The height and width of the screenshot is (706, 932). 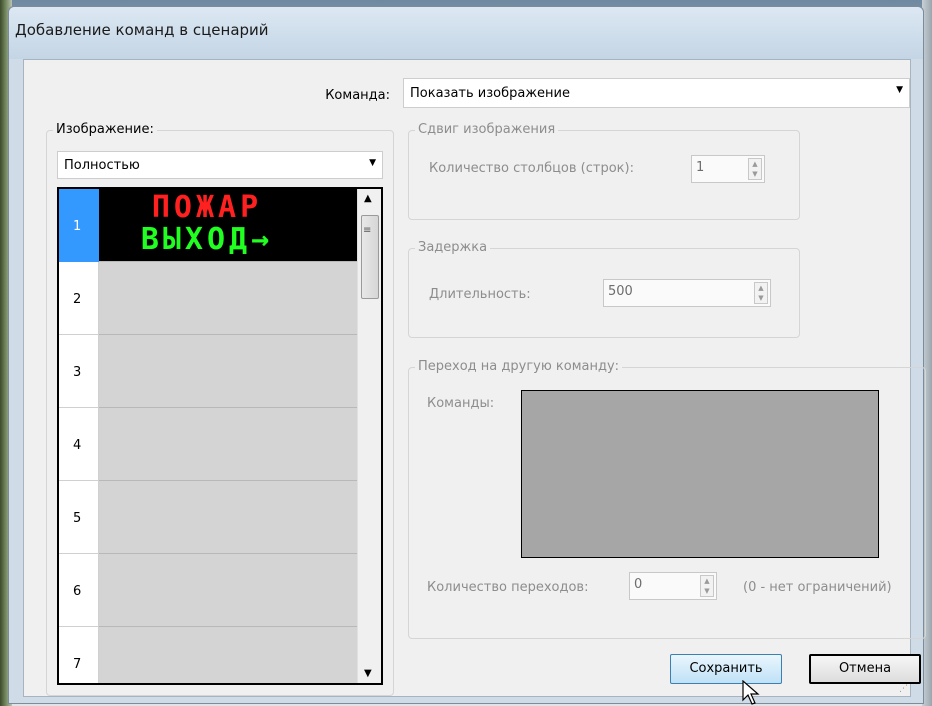 I want to click on row-number: 6, so click(x=79, y=590).